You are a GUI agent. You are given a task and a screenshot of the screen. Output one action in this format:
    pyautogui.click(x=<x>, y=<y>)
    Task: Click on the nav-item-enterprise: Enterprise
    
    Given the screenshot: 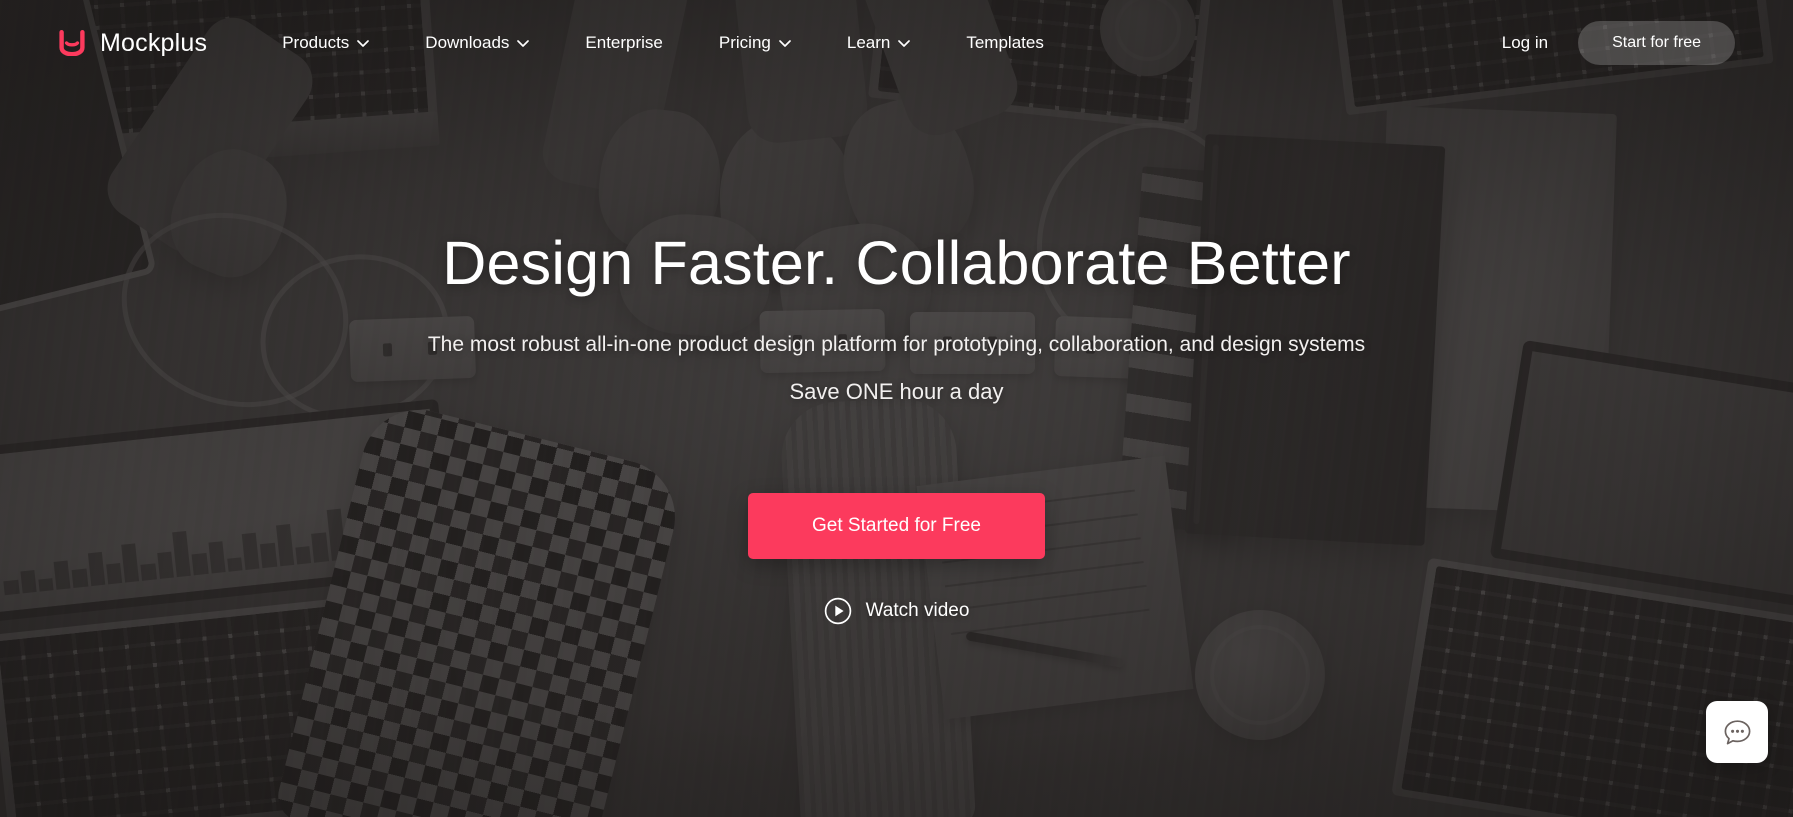 What is the action you would take?
    pyautogui.click(x=623, y=43)
    